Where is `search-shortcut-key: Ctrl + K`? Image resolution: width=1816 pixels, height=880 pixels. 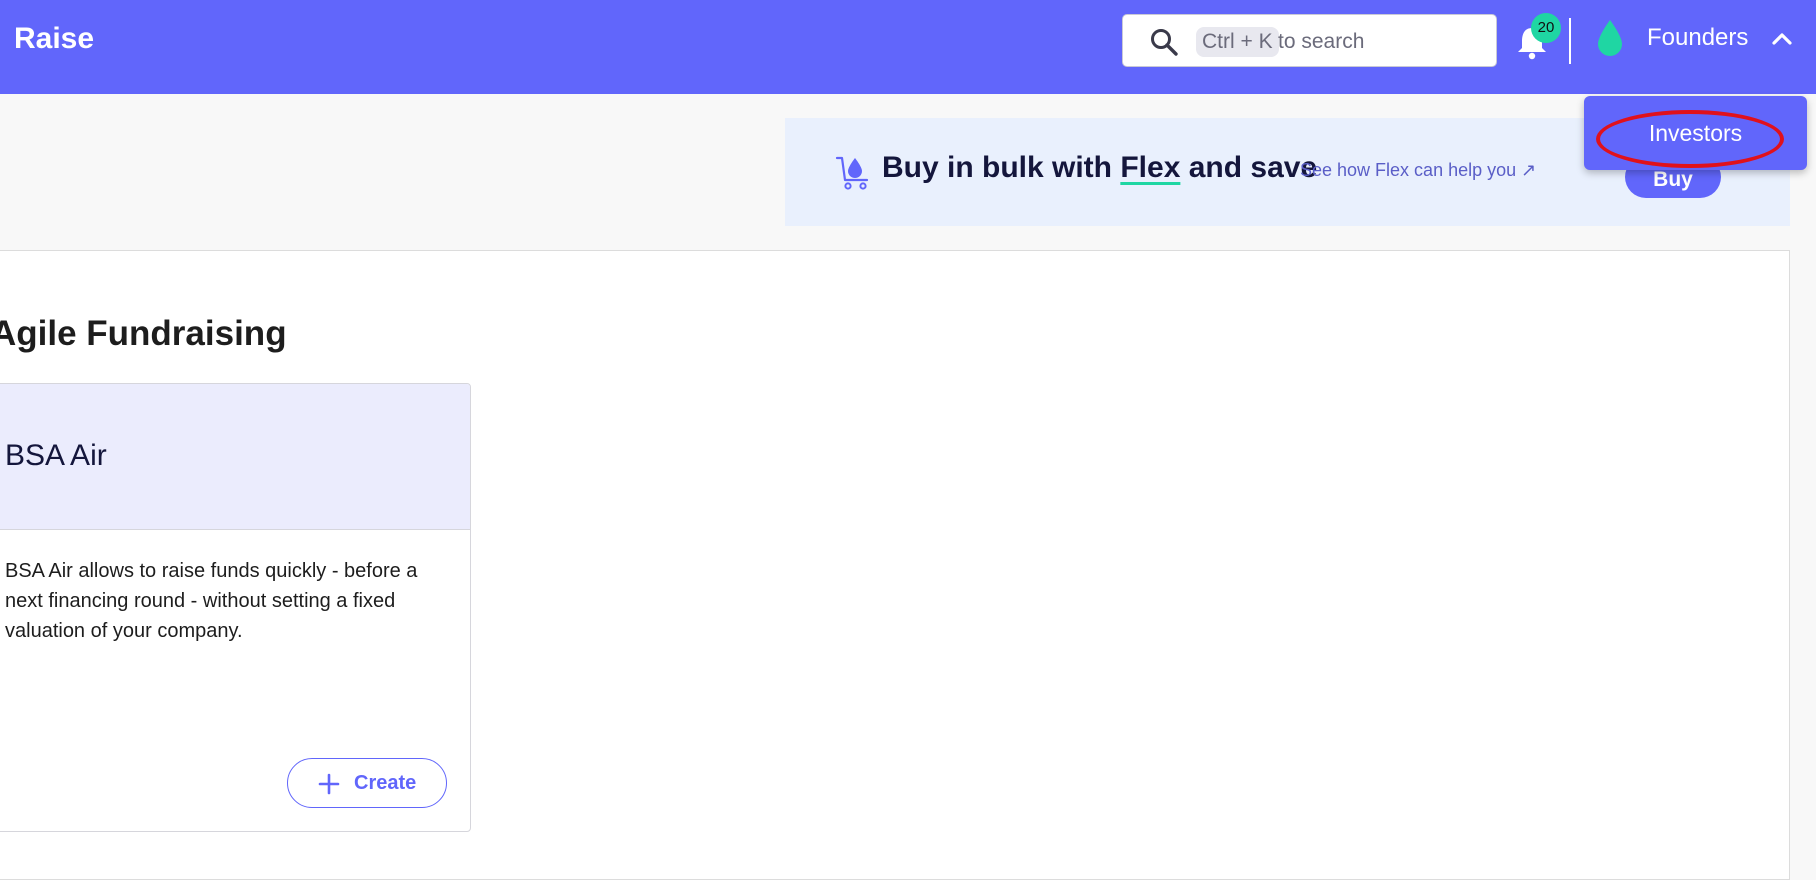 search-shortcut-key: Ctrl + K is located at coordinates (1237, 42).